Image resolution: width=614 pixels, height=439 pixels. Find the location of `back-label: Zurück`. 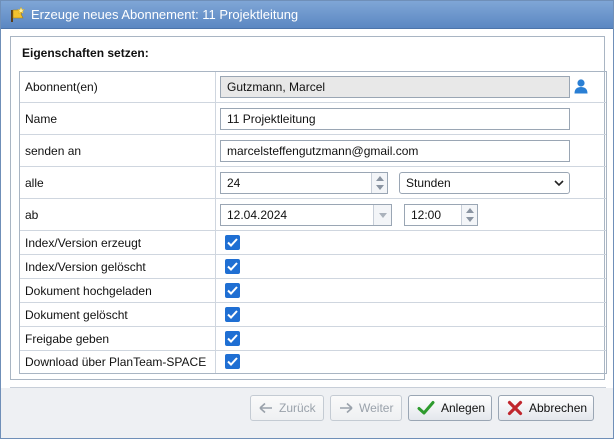

back-label: Zurück is located at coordinates (297, 408).